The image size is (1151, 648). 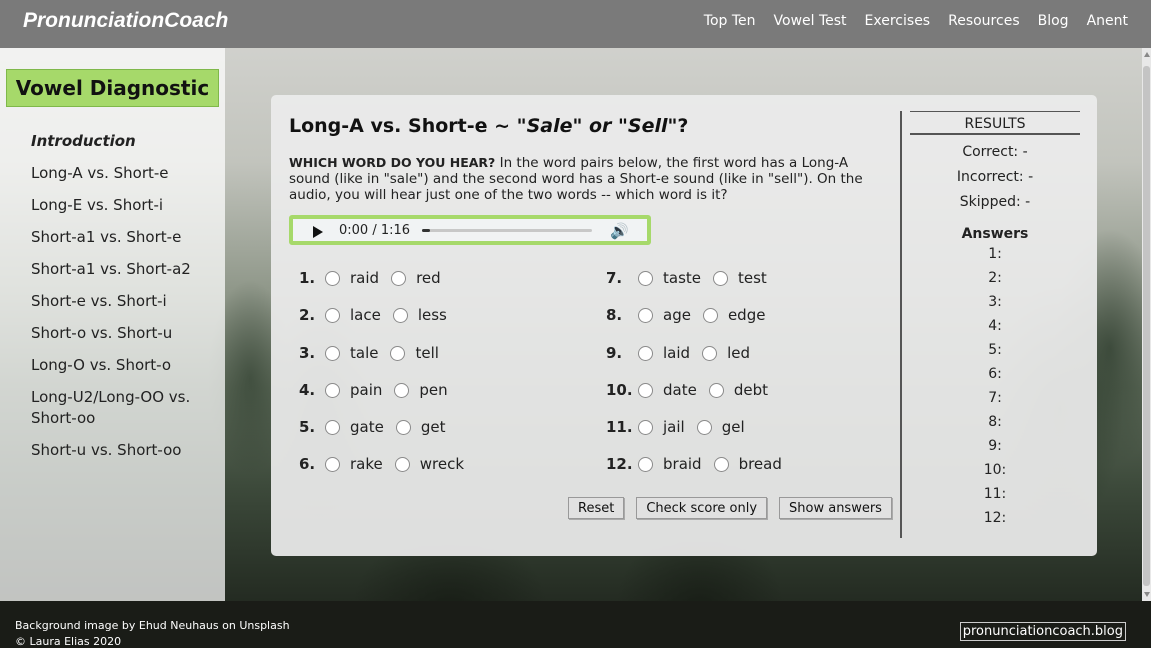 What do you see at coordinates (995, 202) in the screenshot?
I see `skipped-count: Skipped: -` at bounding box center [995, 202].